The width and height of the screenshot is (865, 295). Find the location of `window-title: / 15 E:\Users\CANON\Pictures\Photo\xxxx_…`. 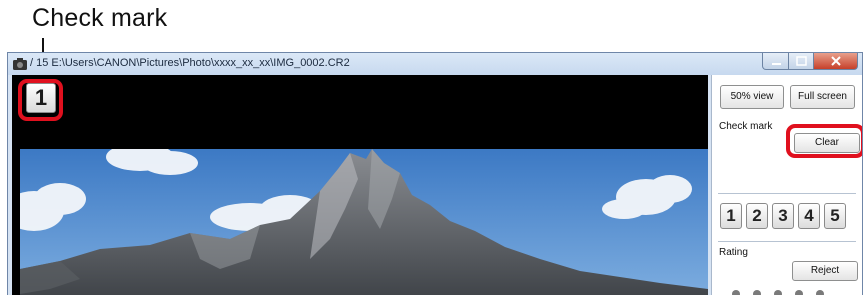

window-title: / 15 E:\Users\CANON\Pictures\Photo\xxxx_… is located at coordinates (190, 63).